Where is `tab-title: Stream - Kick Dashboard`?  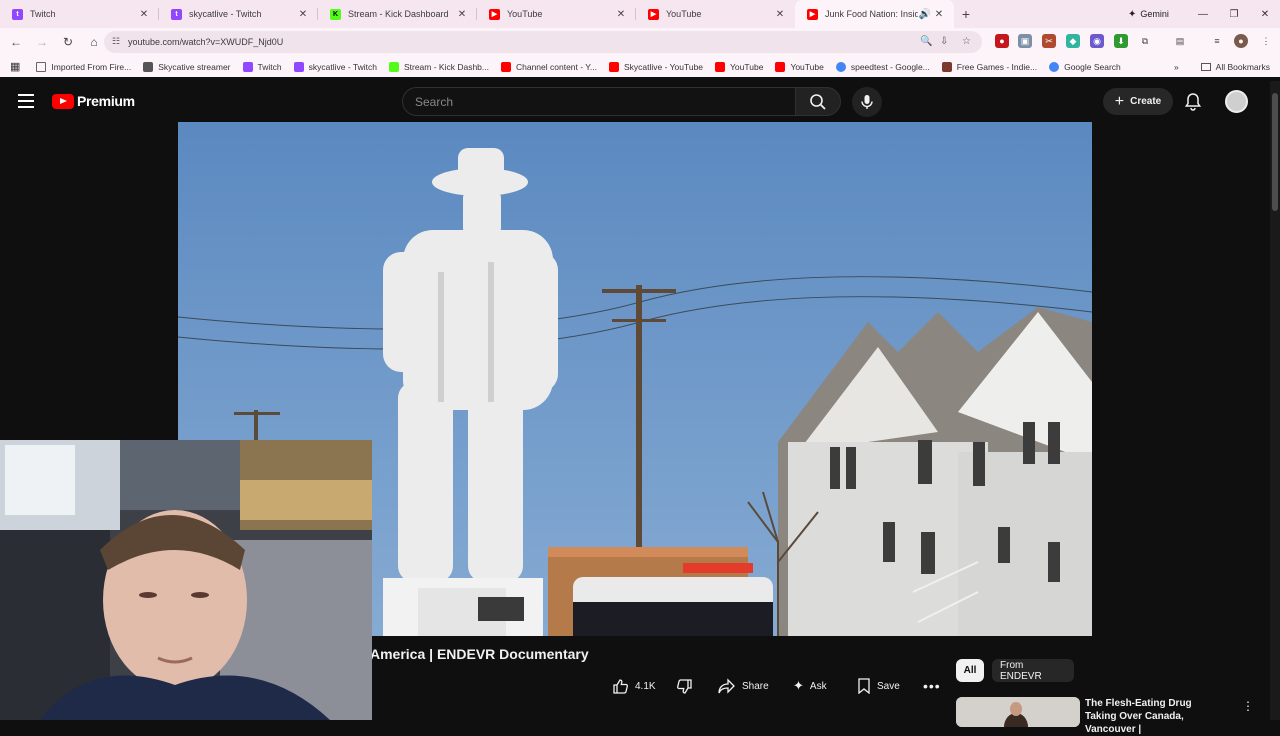
tab-title: Stream - Kick Dashboard is located at coordinates (398, 14).